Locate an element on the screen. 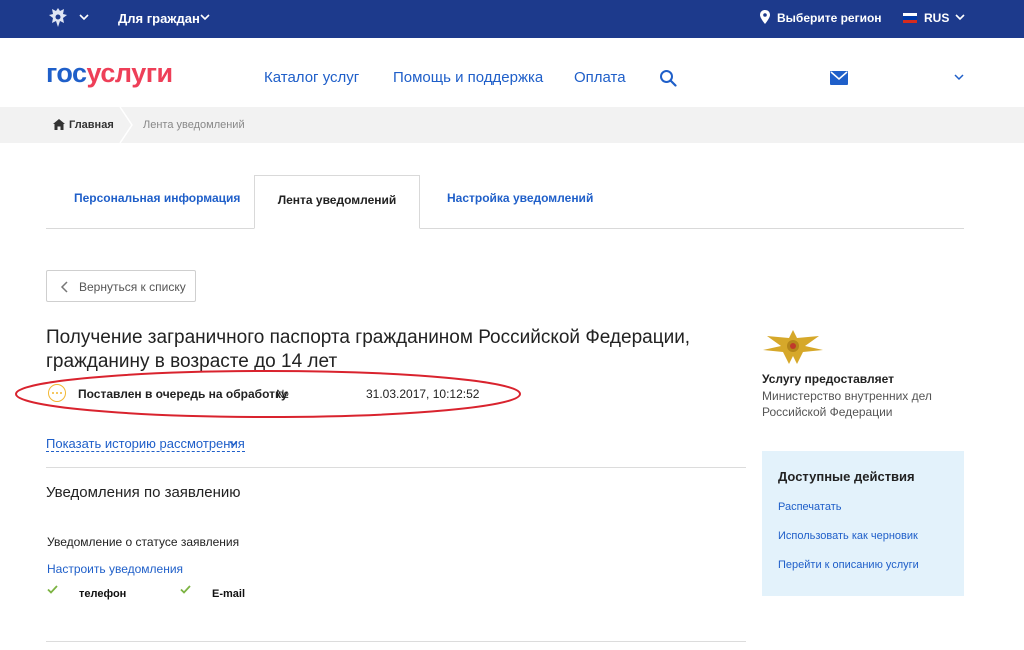 The image size is (1024, 650). mail-icon is located at coordinates (839, 78).